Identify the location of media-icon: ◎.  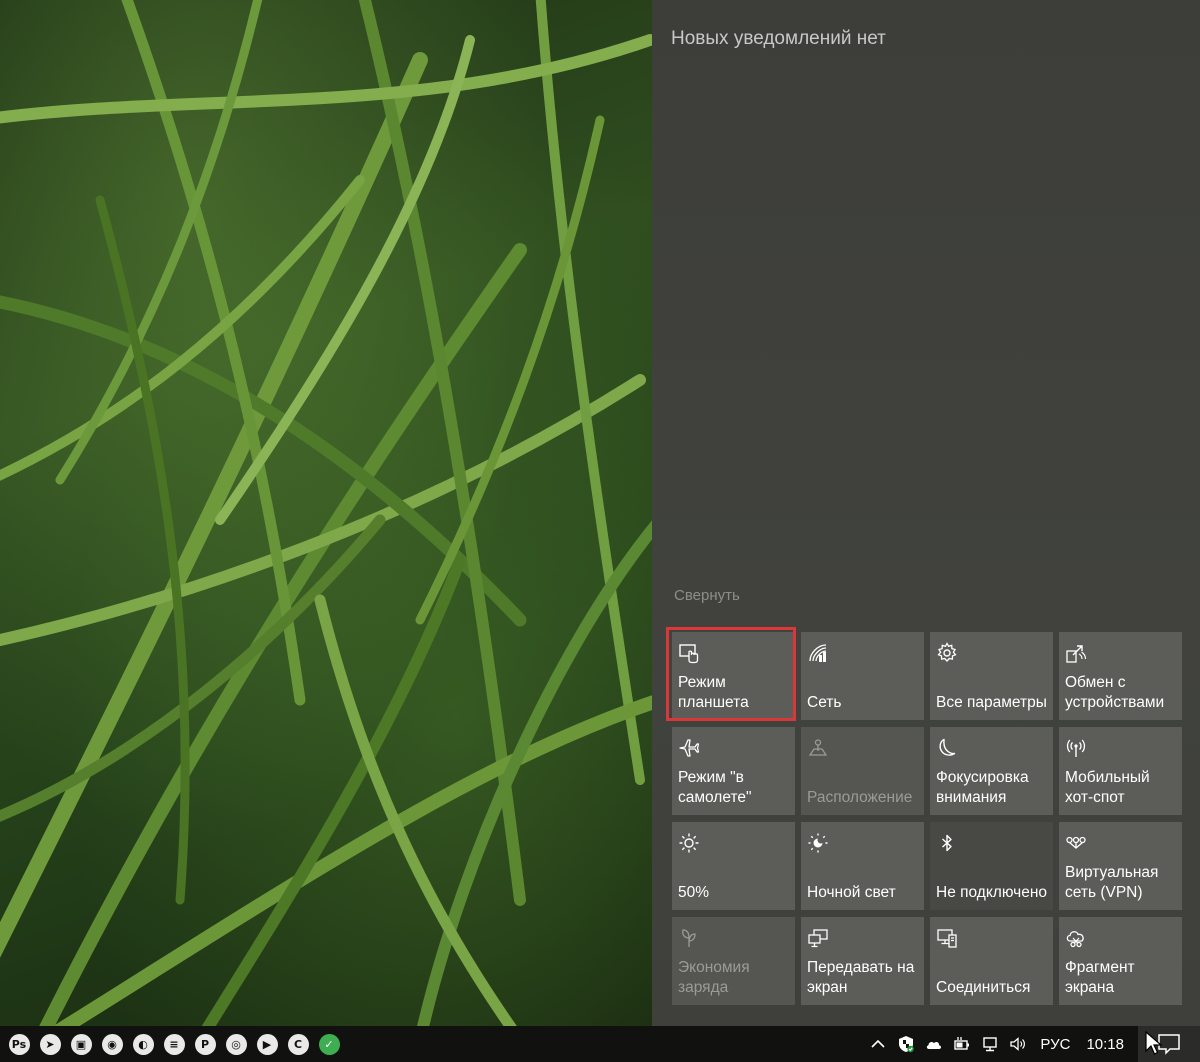
(236, 1044).